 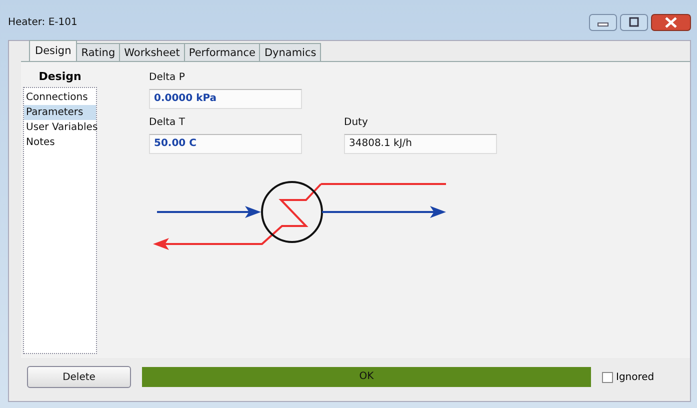 I want to click on field-label: Delta T, so click(x=167, y=122).